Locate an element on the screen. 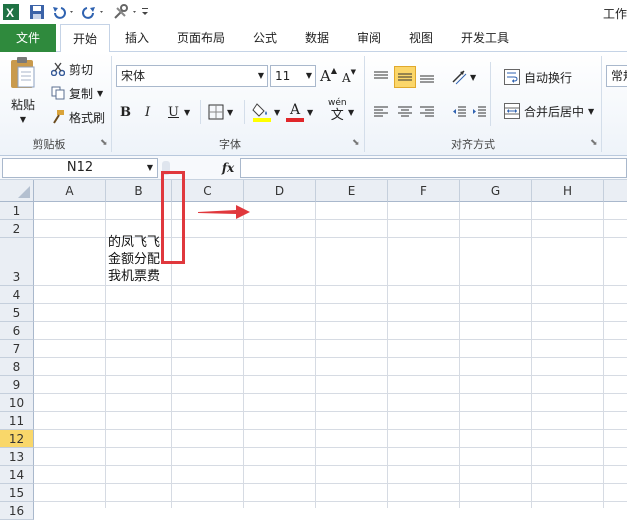 The image size is (627, 520). align-top-button is located at coordinates (382, 77).